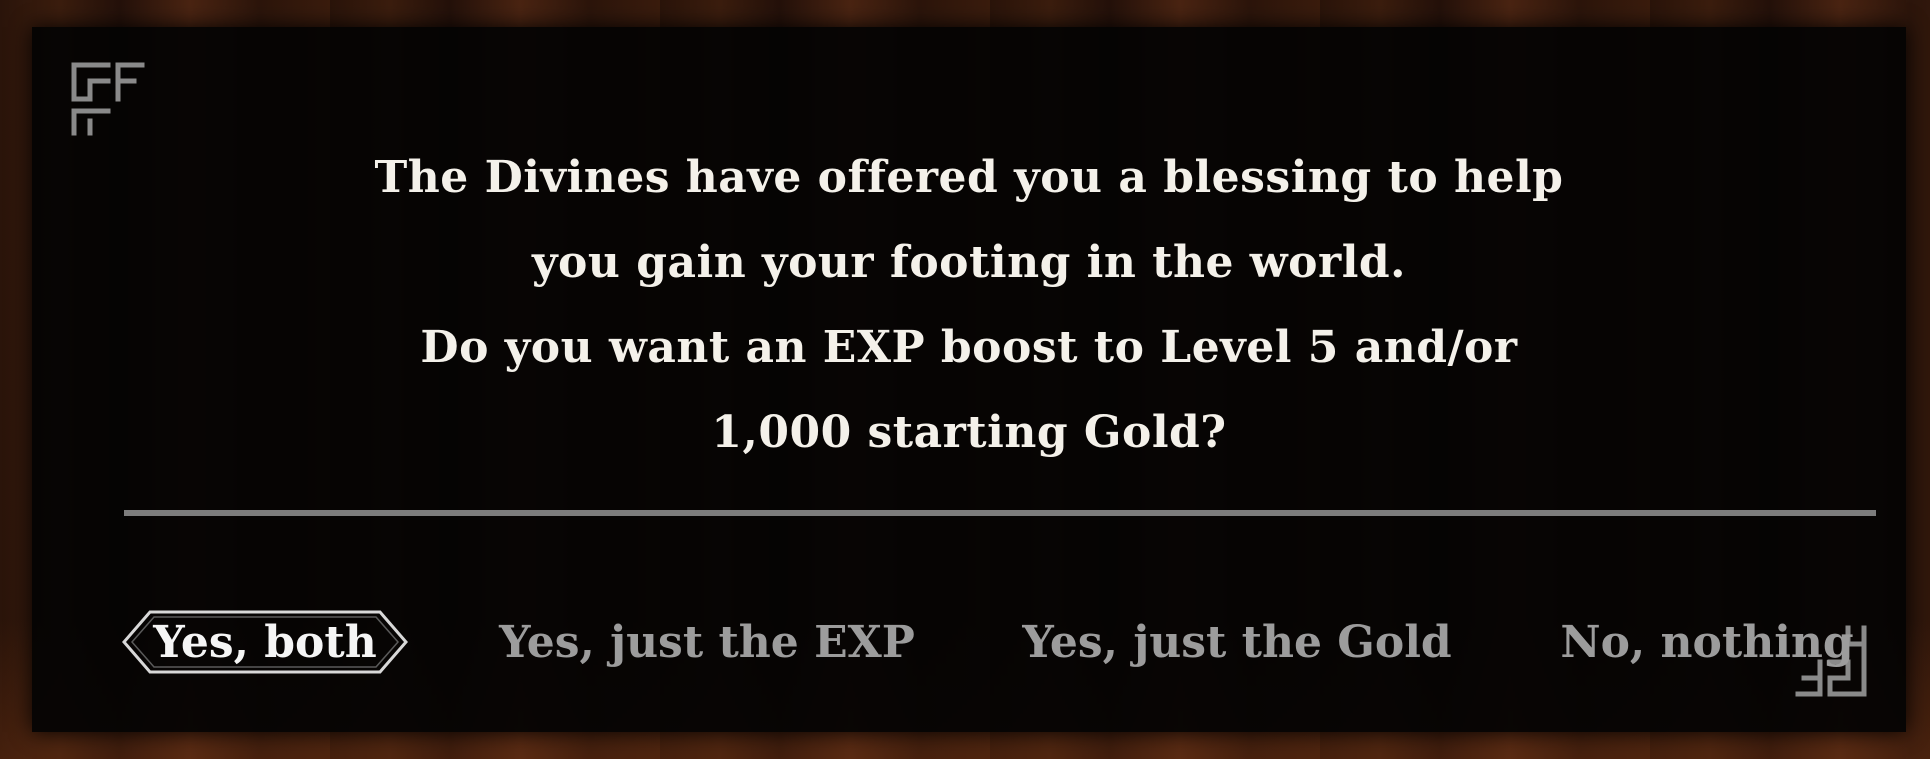  Describe the element at coordinates (108, 99) in the screenshot. I see `maze-corner-top-left-icon` at that location.